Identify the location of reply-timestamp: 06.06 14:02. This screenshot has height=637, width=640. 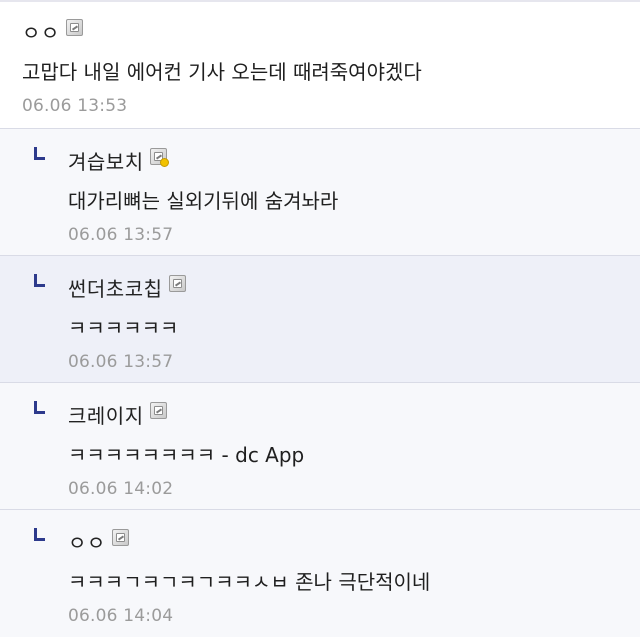
(121, 489).